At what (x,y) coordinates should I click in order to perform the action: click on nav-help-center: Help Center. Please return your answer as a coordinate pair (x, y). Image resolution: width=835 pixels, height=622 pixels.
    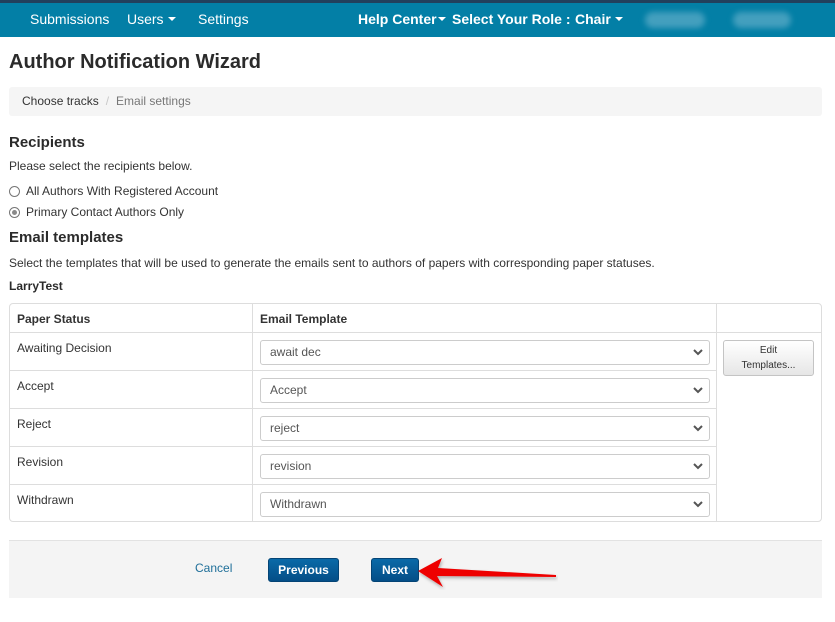
    Looking at the image, I should click on (402, 20).